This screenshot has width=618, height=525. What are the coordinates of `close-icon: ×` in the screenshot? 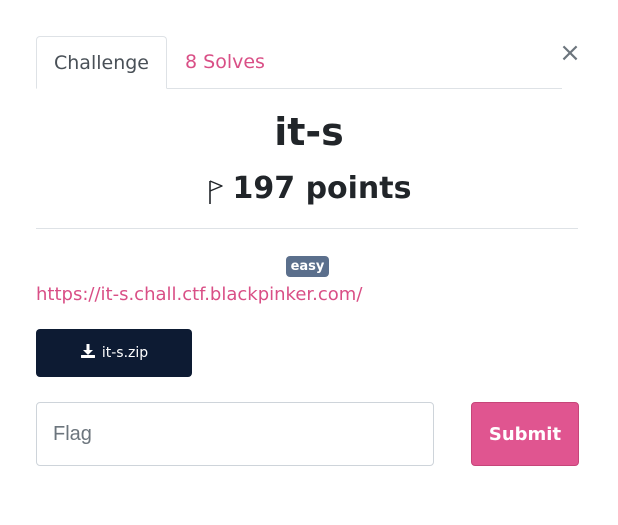 It's located at (570, 53).